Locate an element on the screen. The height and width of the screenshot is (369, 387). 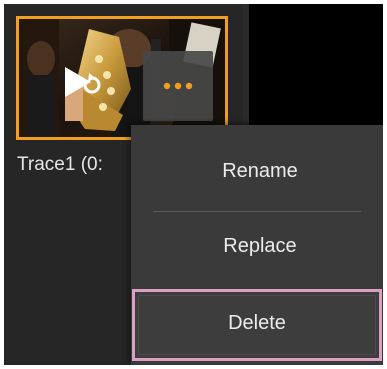
play-icon is located at coordinates (81, 83).